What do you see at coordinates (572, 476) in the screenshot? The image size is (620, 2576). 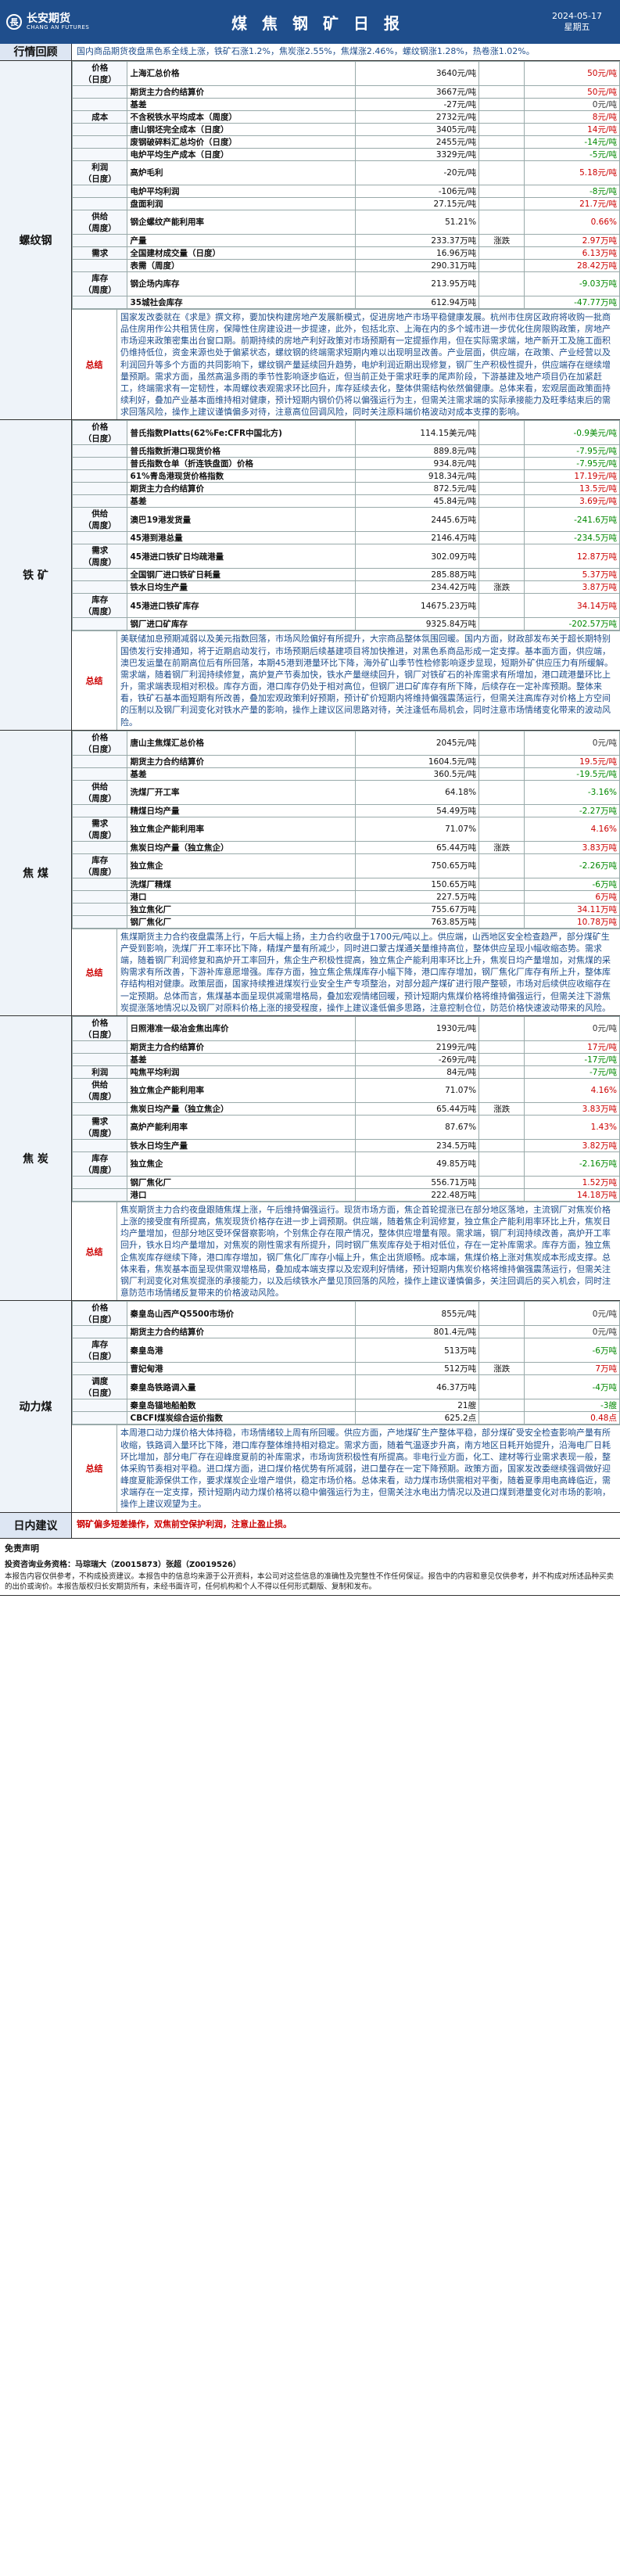 I see `indicator-change: 17.19元/吨` at bounding box center [572, 476].